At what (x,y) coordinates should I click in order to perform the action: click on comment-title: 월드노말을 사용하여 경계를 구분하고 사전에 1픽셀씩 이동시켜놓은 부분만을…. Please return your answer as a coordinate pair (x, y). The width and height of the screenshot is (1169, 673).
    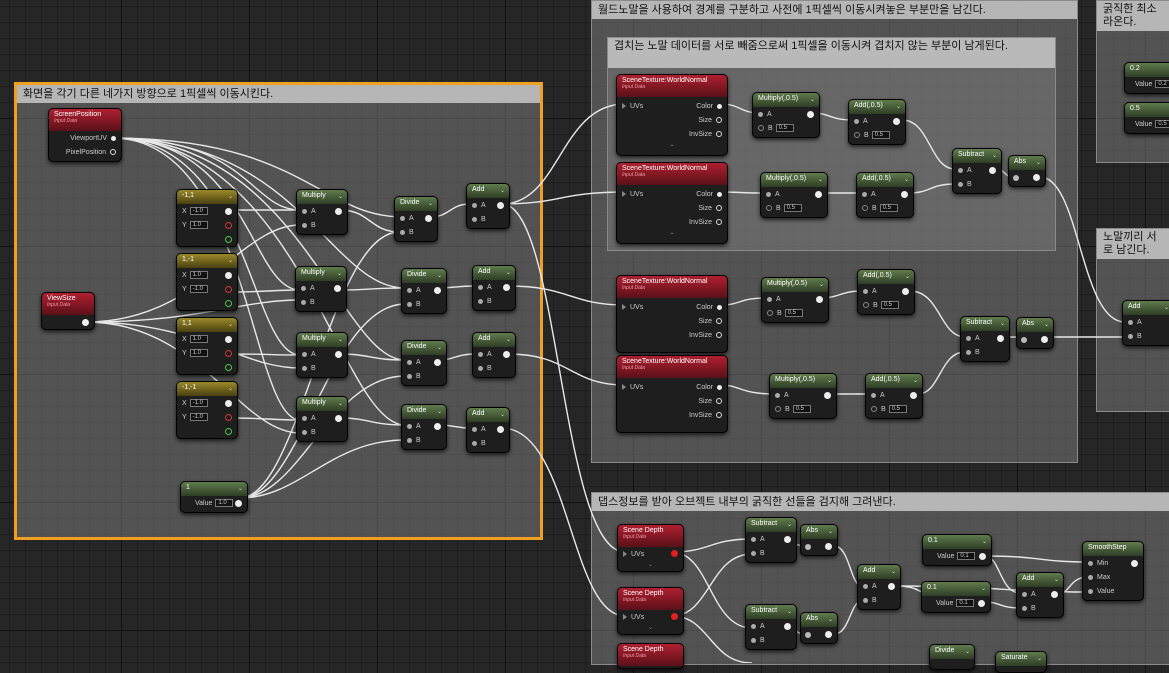
    Looking at the image, I should click on (834, 10).